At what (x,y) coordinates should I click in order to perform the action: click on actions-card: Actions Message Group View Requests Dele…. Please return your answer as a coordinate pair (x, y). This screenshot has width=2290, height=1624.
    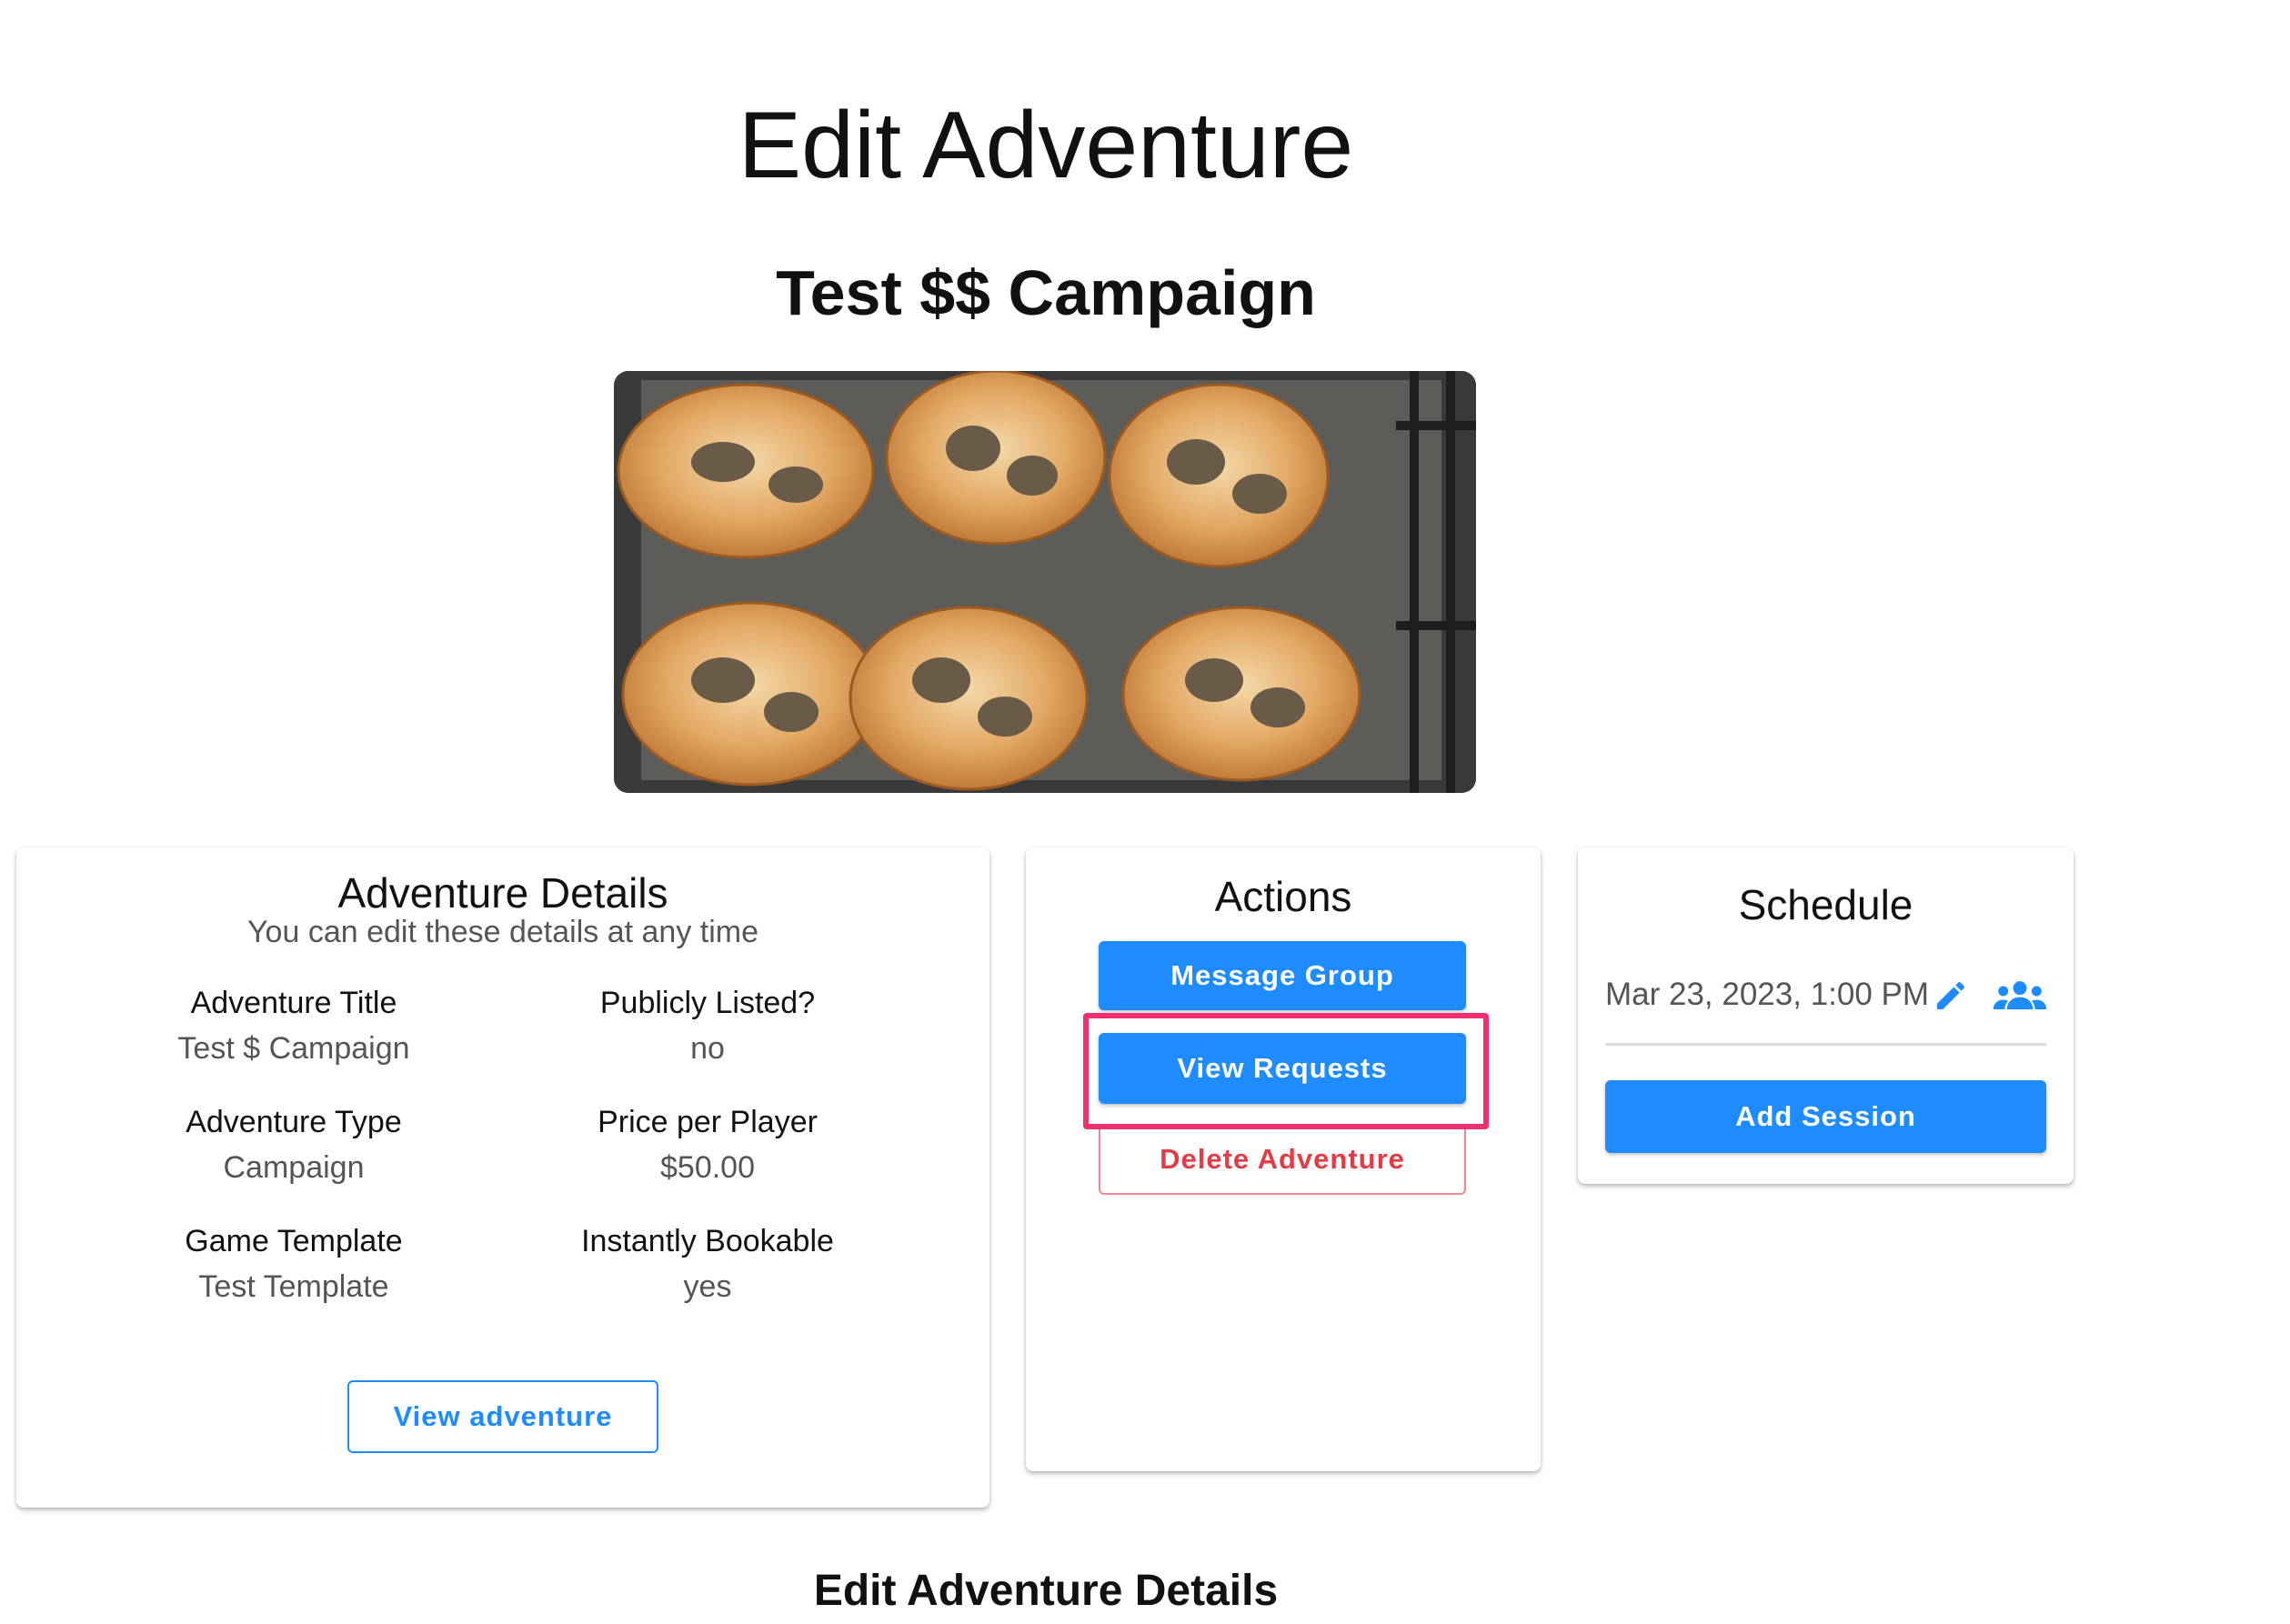
    Looking at the image, I should click on (1283, 1159).